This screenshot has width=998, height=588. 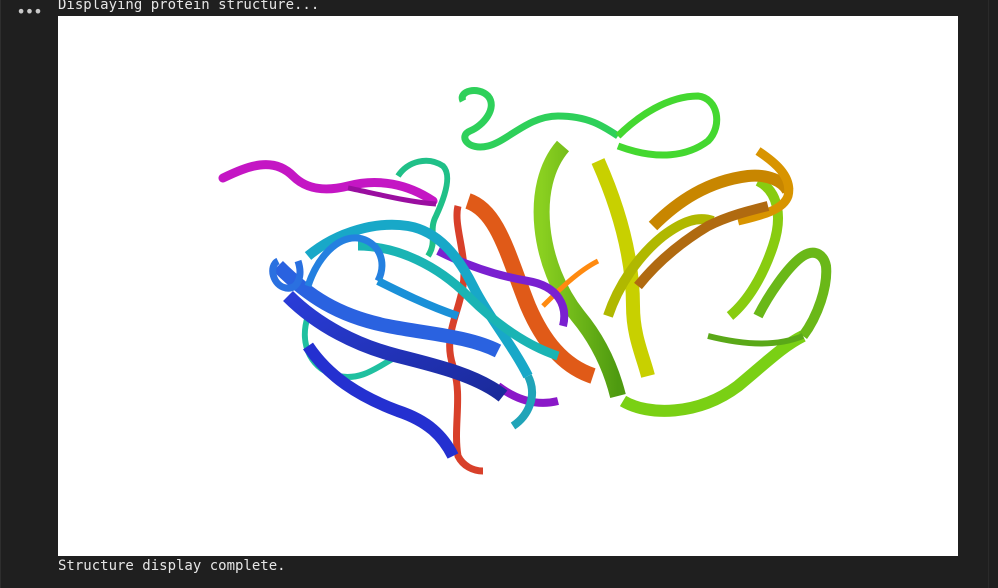 What do you see at coordinates (172, 566) in the screenshot?
I see `output-status-end: Structure display complete.` at bounding box center [172, 566].